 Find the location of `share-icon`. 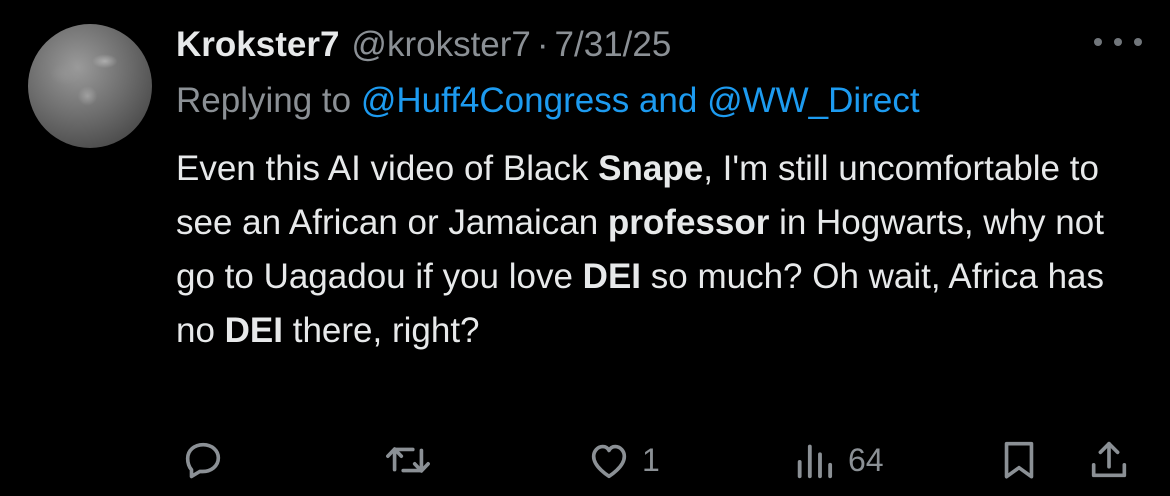

share-icon is located at coordinates (1109, 459).